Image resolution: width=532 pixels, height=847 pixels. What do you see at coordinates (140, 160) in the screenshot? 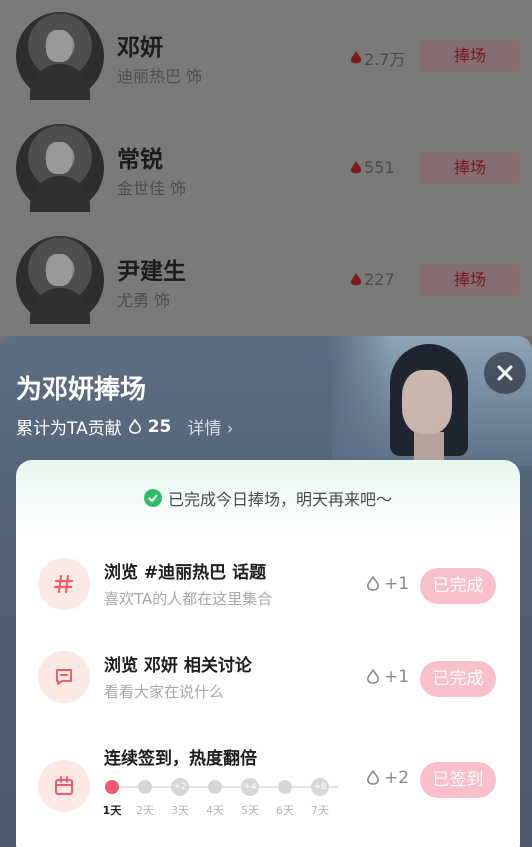
I see `role-name: 常锐` at bounding box center [140, 160].